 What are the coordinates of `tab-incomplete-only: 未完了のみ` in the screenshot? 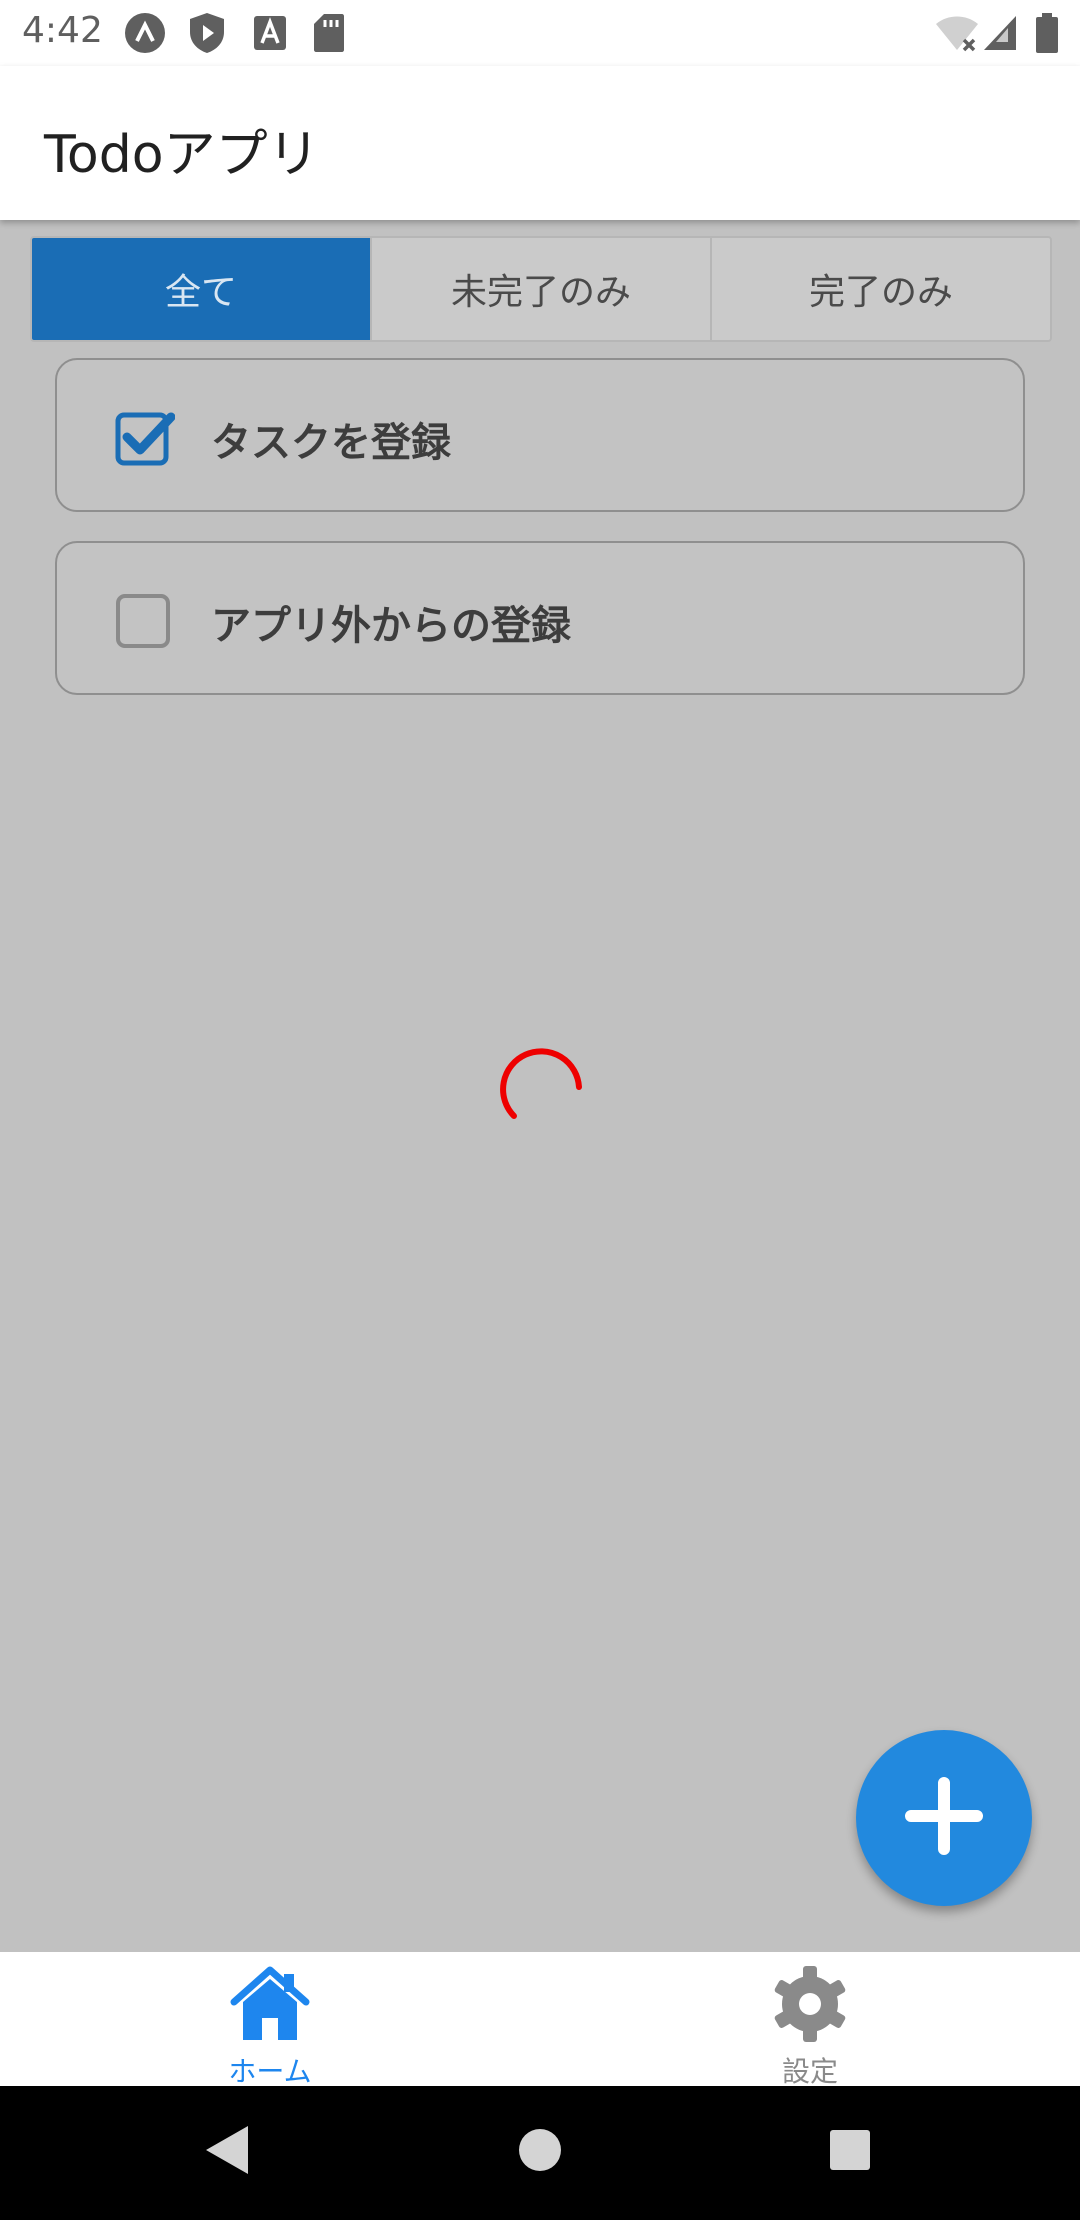 It's located at (542, 289).